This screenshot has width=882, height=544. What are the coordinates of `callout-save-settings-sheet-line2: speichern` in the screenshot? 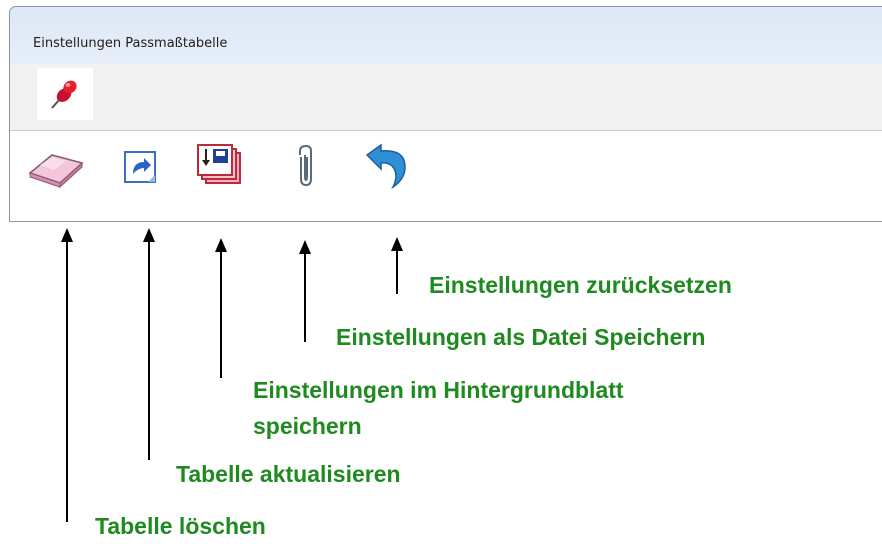 It's located at (307, 426).